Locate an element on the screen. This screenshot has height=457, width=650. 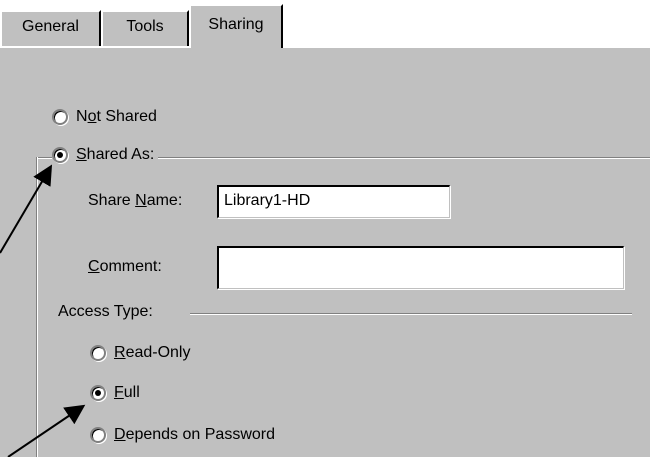
shared-as-radio: Shared As: is located at coordinates (105, 155).